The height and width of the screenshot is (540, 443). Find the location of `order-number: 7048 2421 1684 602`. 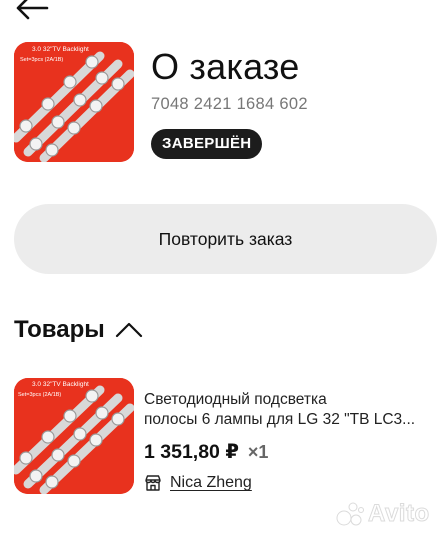

order-number: 7048 2421 1684 602 is located at coordinates (229, 104).